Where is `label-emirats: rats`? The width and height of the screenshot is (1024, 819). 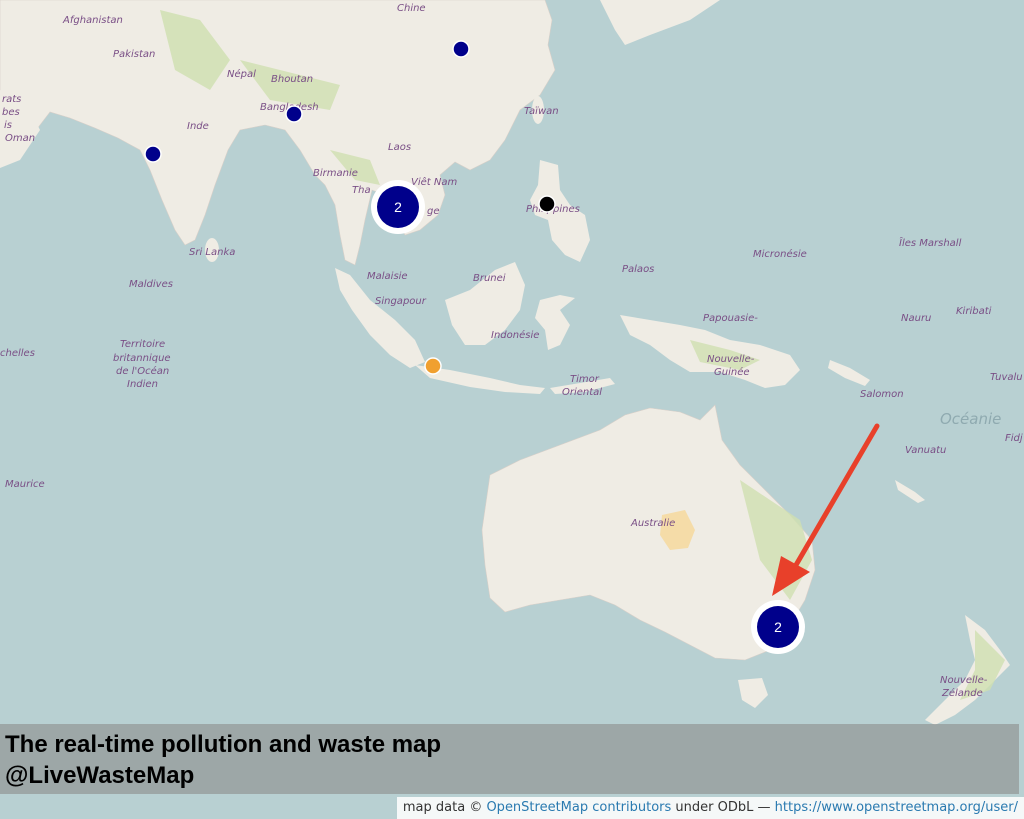
label-emirats: rats is located at coordinates (11, 99).